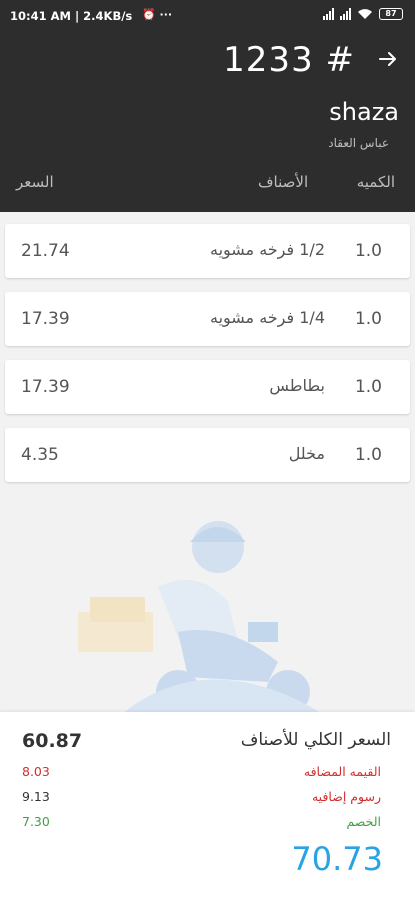 The height and width of the screenshot is (900, 415). What do you see at coordinates (203, 619) in the screenshot?
I see `delivery-illustration` at bounding box center [203, 619].